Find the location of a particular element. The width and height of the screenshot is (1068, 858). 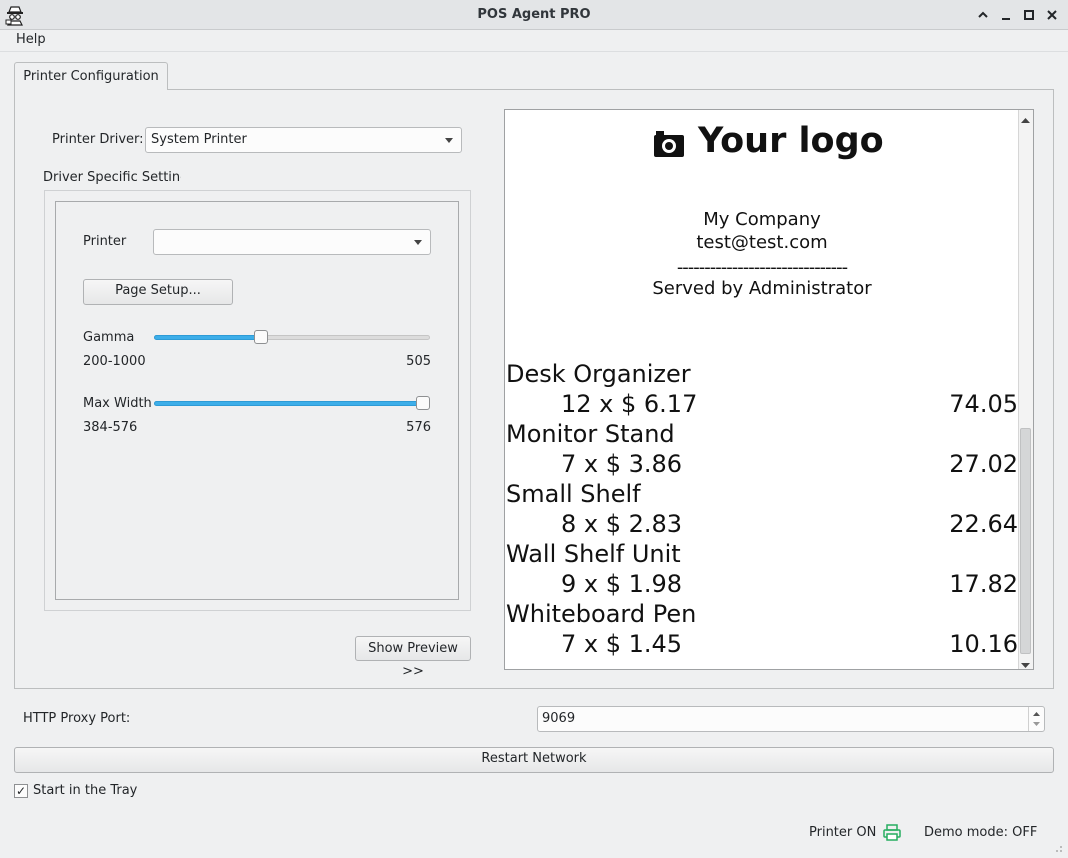

proxy-port-value: 9069 is located at coordinates (559, 718).